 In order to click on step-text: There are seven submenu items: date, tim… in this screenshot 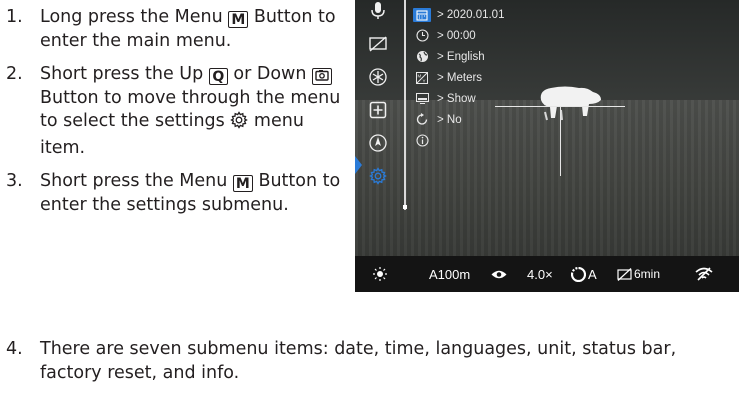, I will do `click(358, 361)`.